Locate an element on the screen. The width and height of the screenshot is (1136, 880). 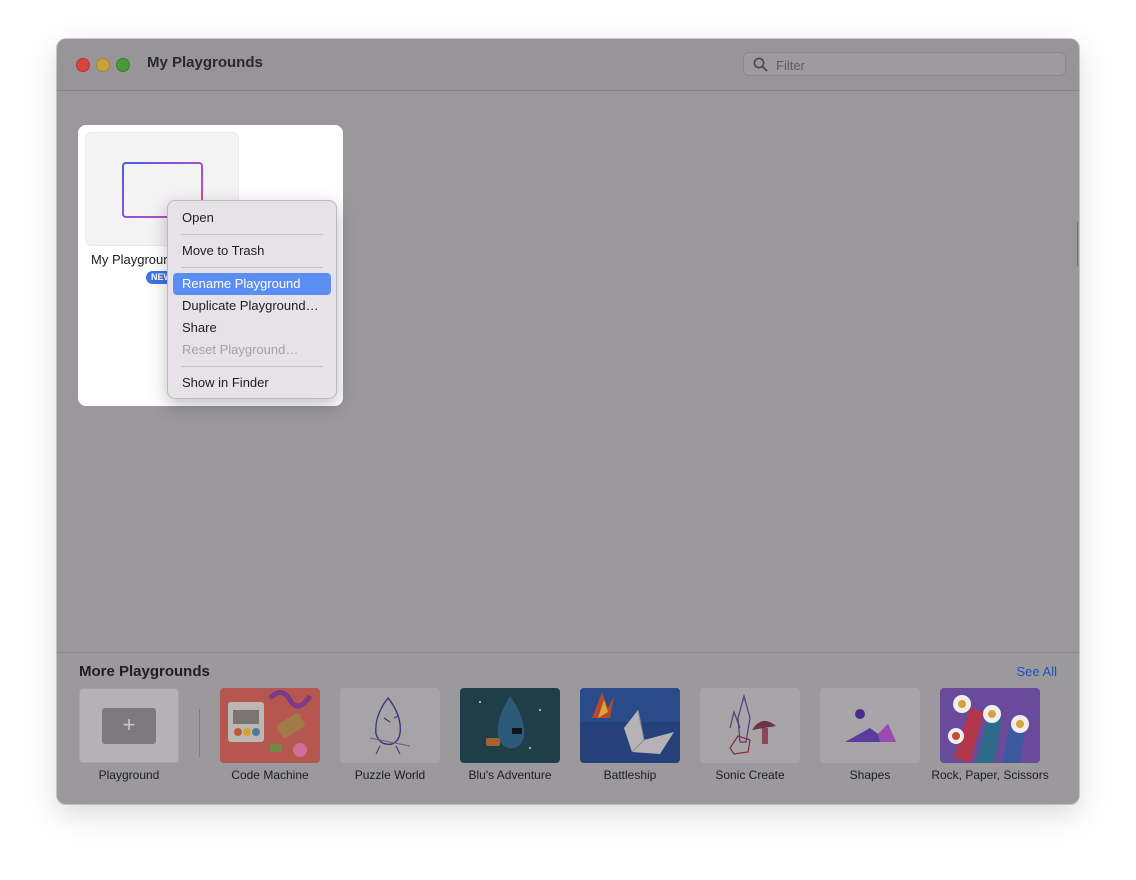
close-window-button is located at coordinates (83, 65).